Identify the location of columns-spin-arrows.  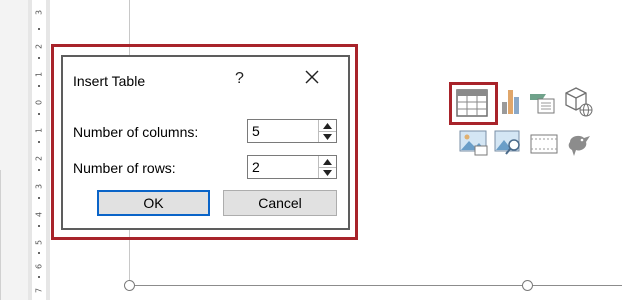
(327, 131).